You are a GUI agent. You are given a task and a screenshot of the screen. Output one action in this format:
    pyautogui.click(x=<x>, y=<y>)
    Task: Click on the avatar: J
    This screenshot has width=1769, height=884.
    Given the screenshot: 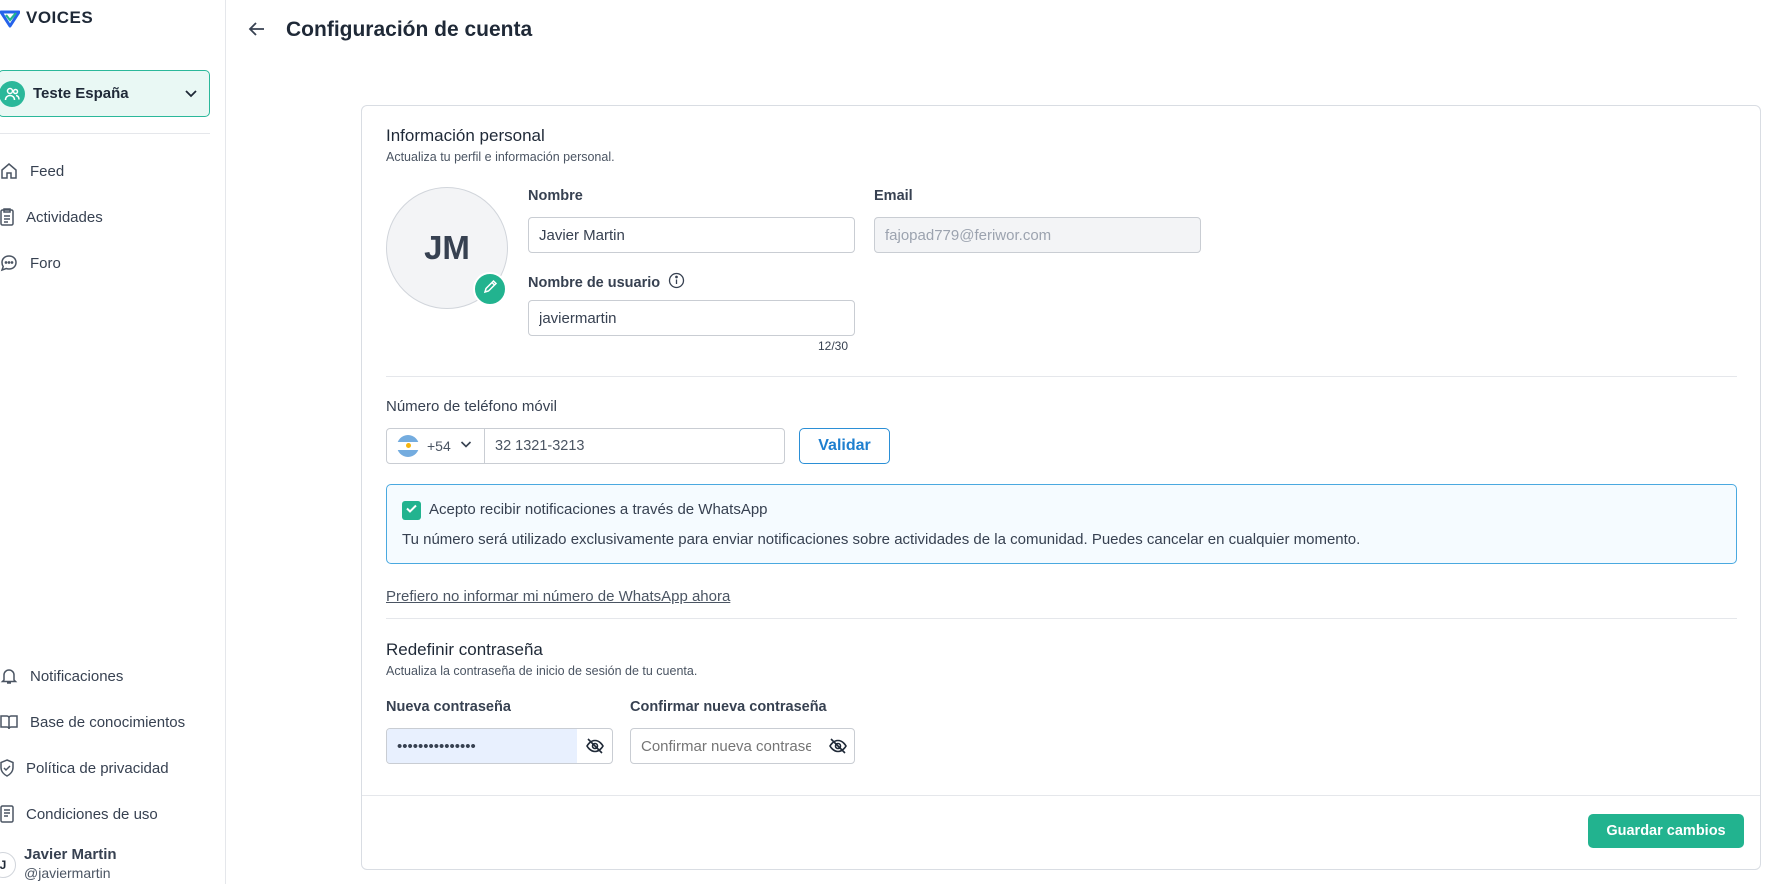 What is the action you would take?
    pyautogui.click(x=8, y=865)
    